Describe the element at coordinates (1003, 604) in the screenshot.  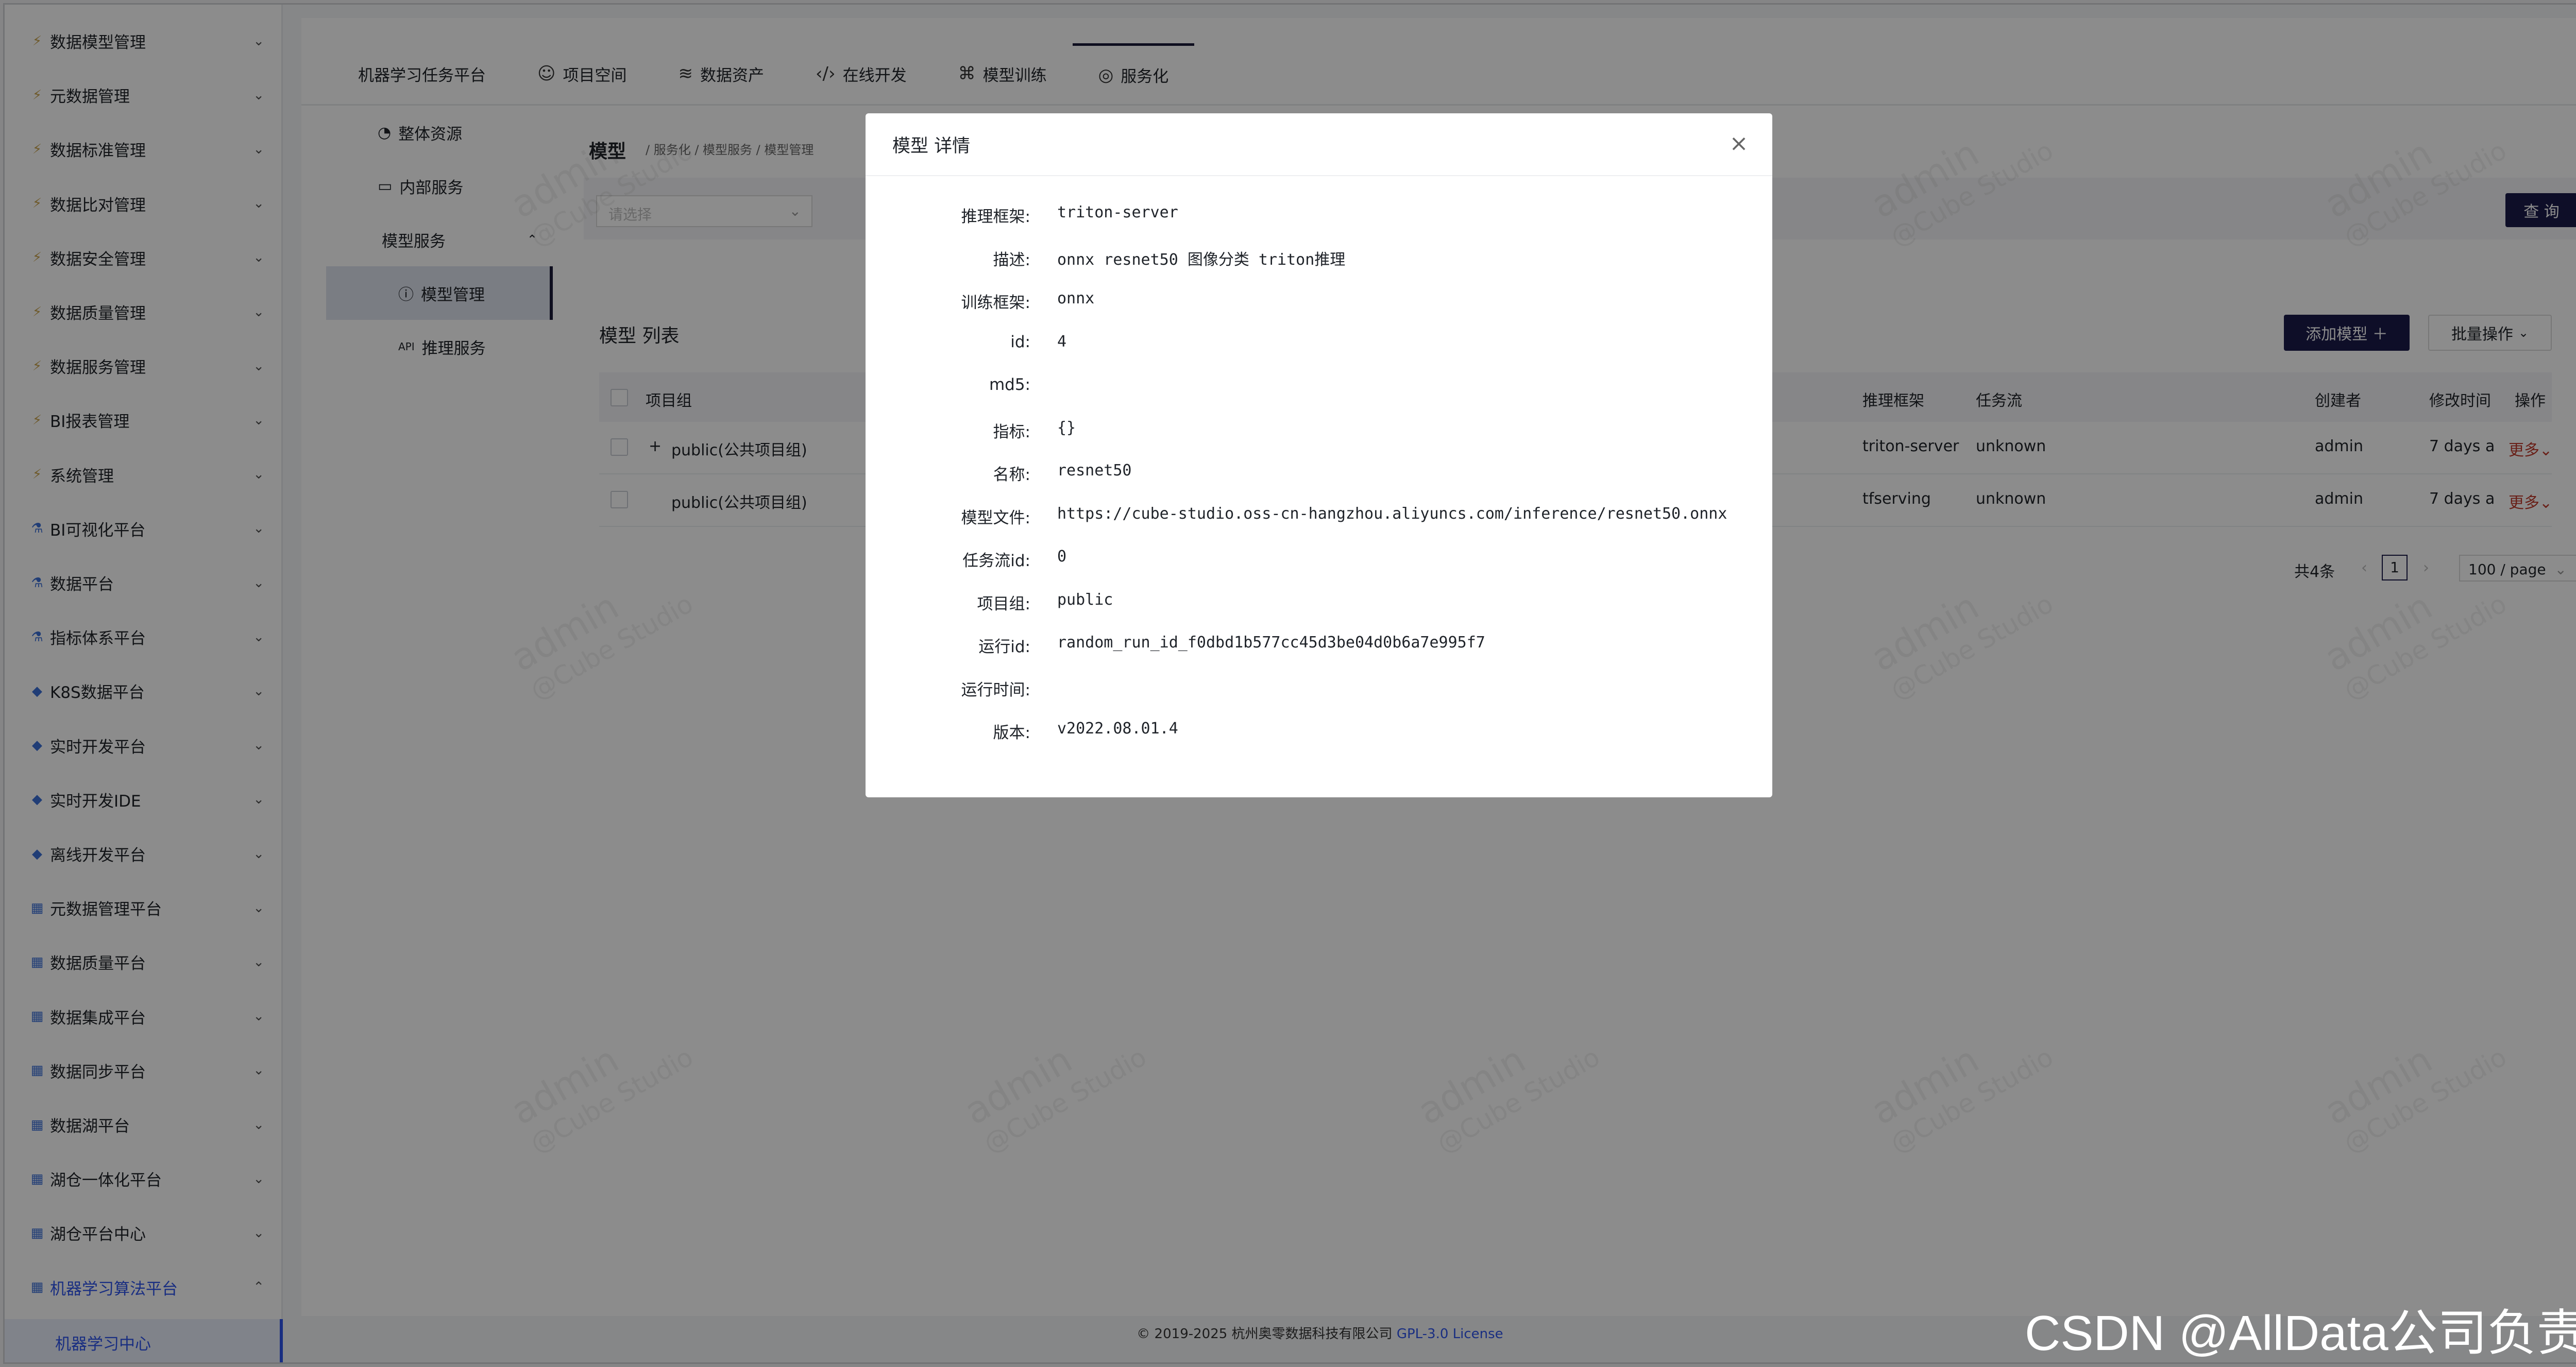
I see `detail-label: 项目组:` at that location.